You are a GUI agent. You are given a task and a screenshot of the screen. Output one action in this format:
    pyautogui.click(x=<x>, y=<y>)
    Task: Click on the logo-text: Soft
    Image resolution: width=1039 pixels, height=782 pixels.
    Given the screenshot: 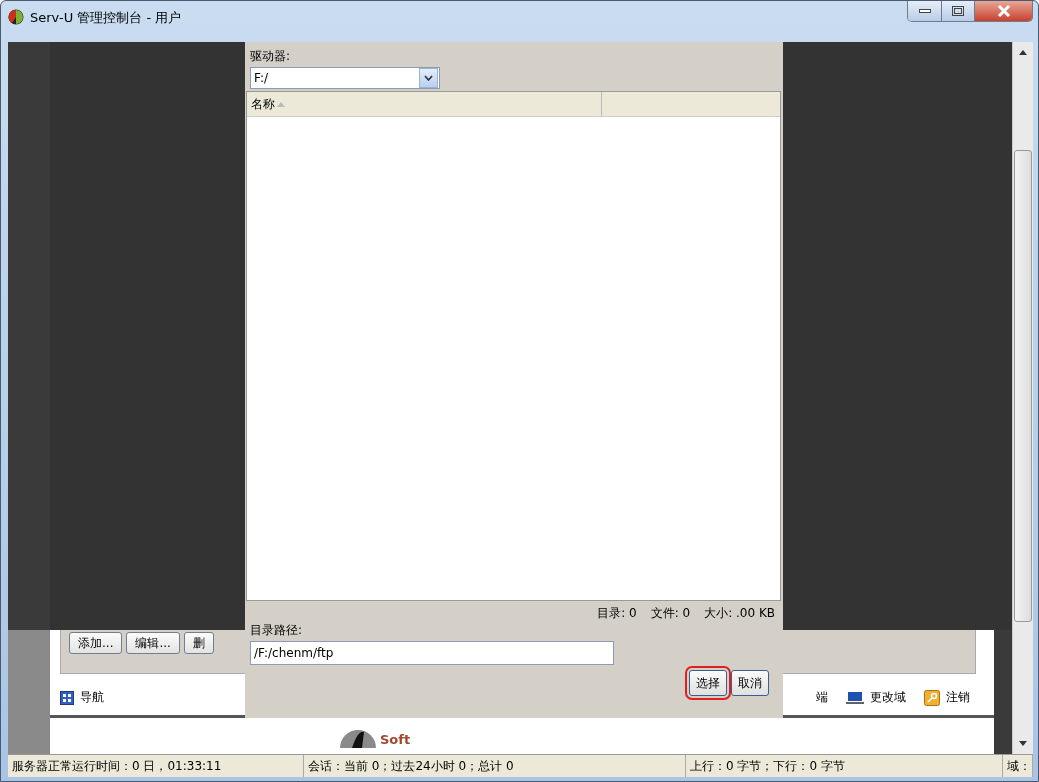 What is the action you would take?
    pyautogui.click(x=395, y=739)
    